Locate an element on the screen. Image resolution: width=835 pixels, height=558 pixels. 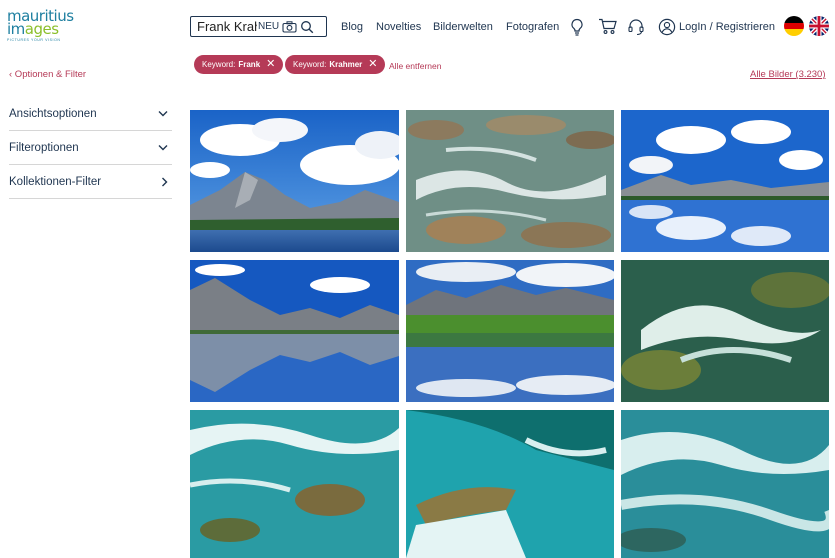
options-filter-link: ‹ Optionen & Filter is located at coordinates (47, 74).